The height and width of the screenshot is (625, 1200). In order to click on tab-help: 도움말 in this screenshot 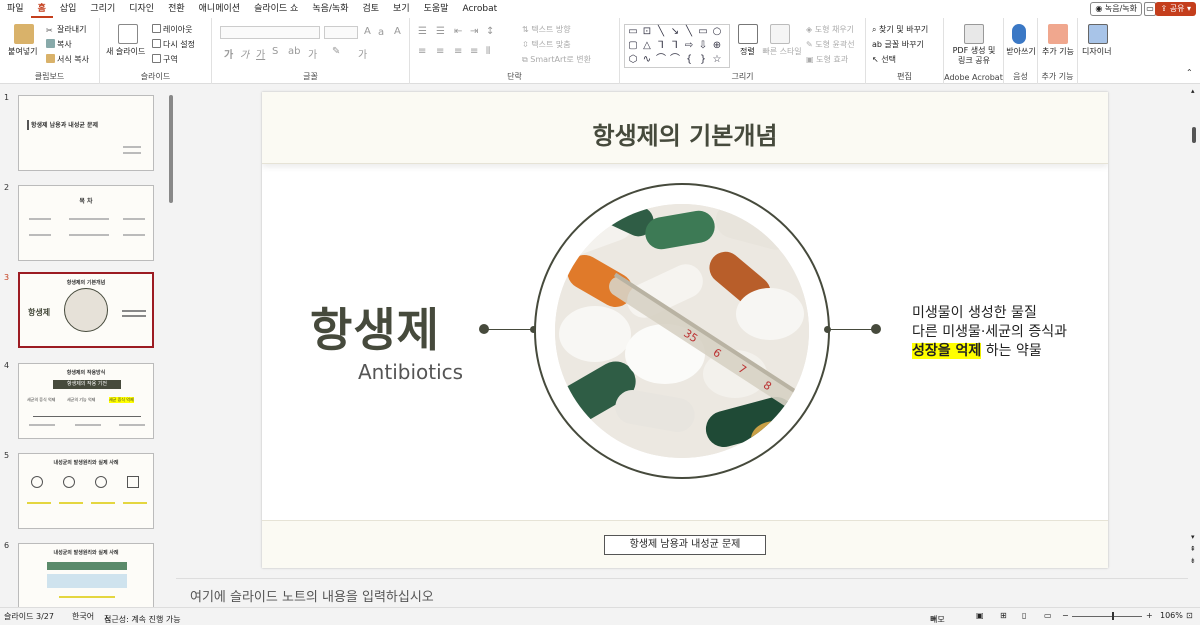, I will do `click(436, 9)`.